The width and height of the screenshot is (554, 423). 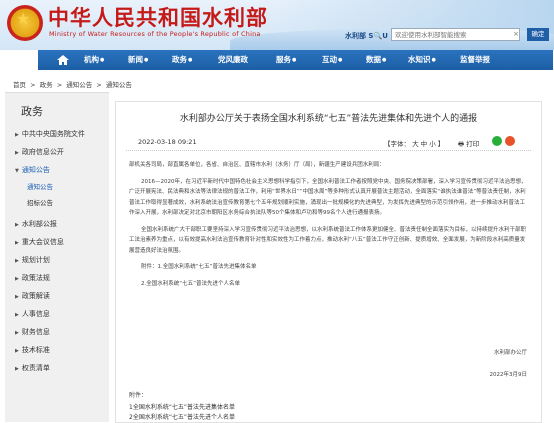 I want to click on sidebar-item-standards: ▶ 技术标准, so click(x=32, y=350).